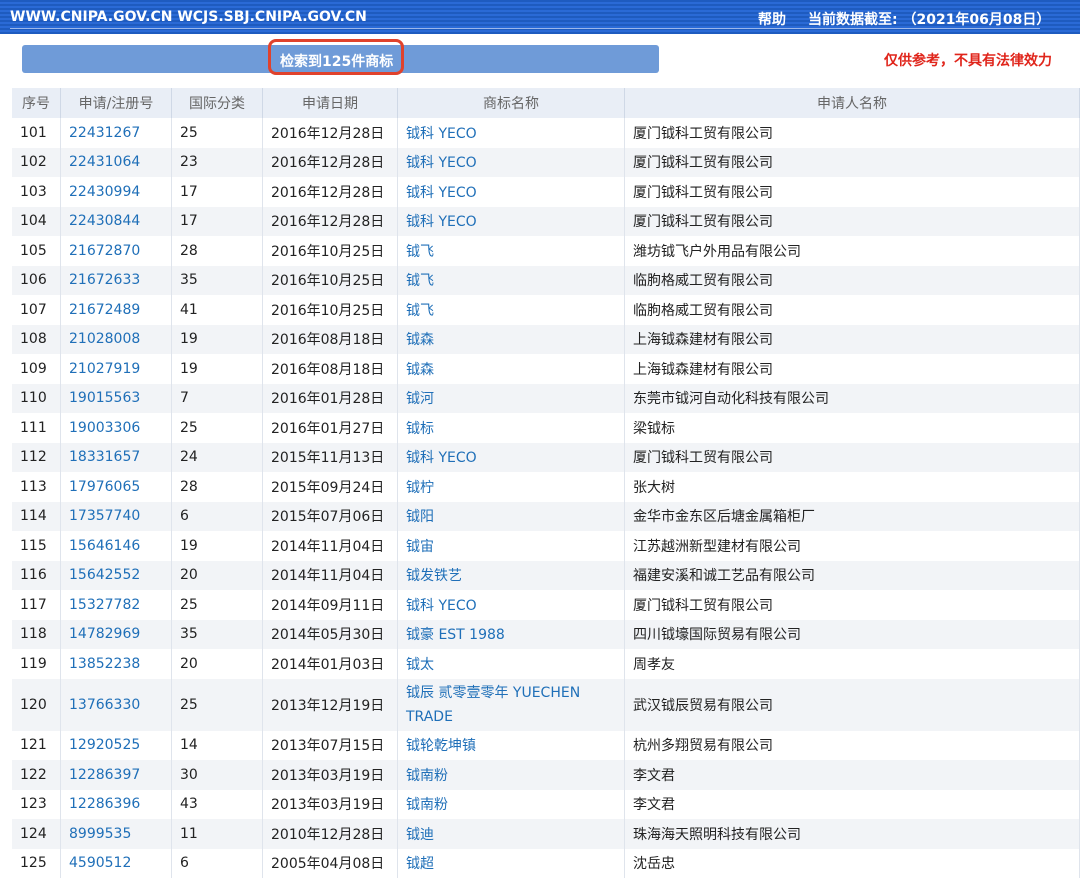 Image resolution: width=1080 pixels, height=890 pixels. I want to click on registration-number-link: 22431267, so click(116, 133).